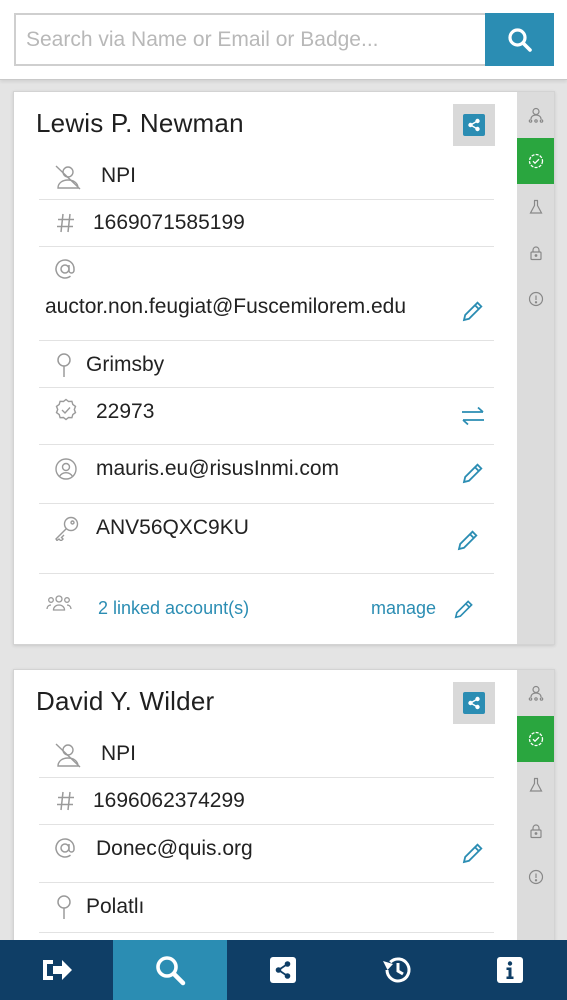 The image size is (567, 1000). I want to click on info-icon, so click(510, 970).